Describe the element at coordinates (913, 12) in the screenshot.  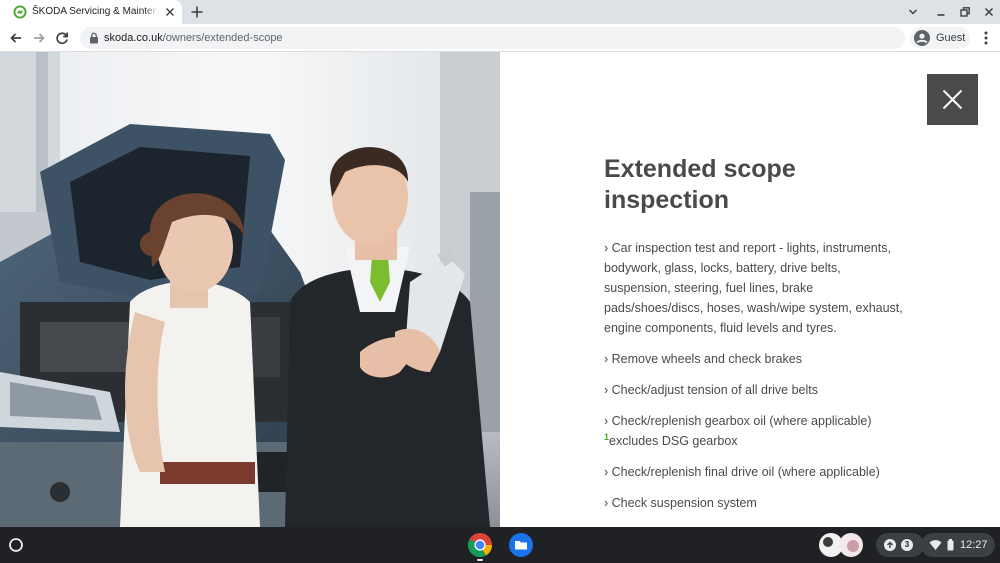
I see `chevron-down-icon` at that location.